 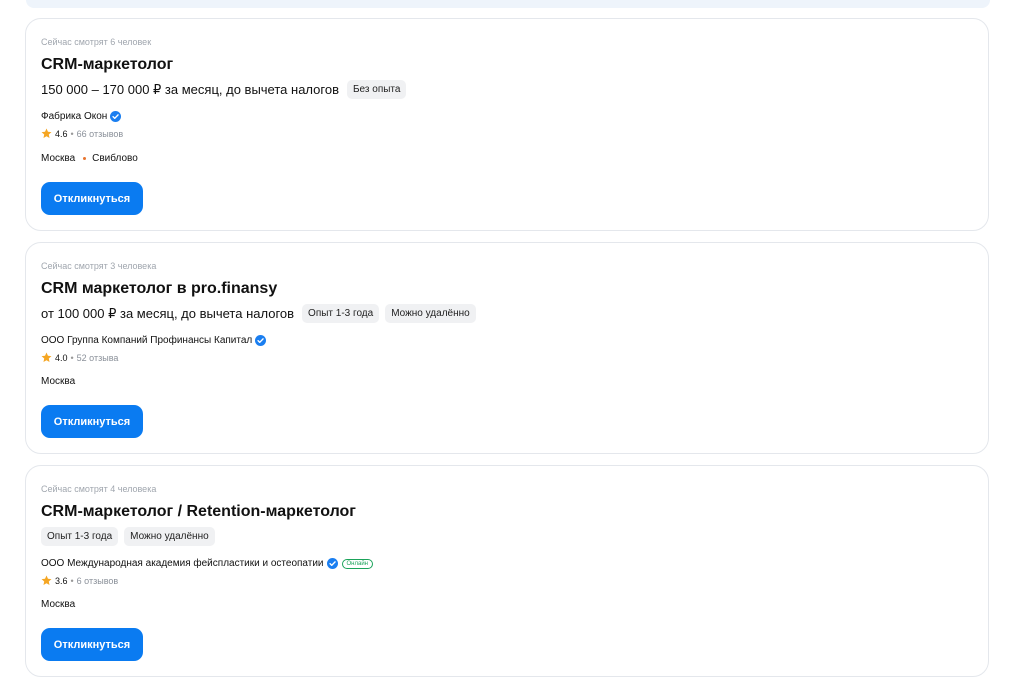 What do you see at coordinates (146, 340) in the screenshot?
I see `company-name: ООО Группа Компаний Профинансы Капитал` at bounding box center [146, 340].